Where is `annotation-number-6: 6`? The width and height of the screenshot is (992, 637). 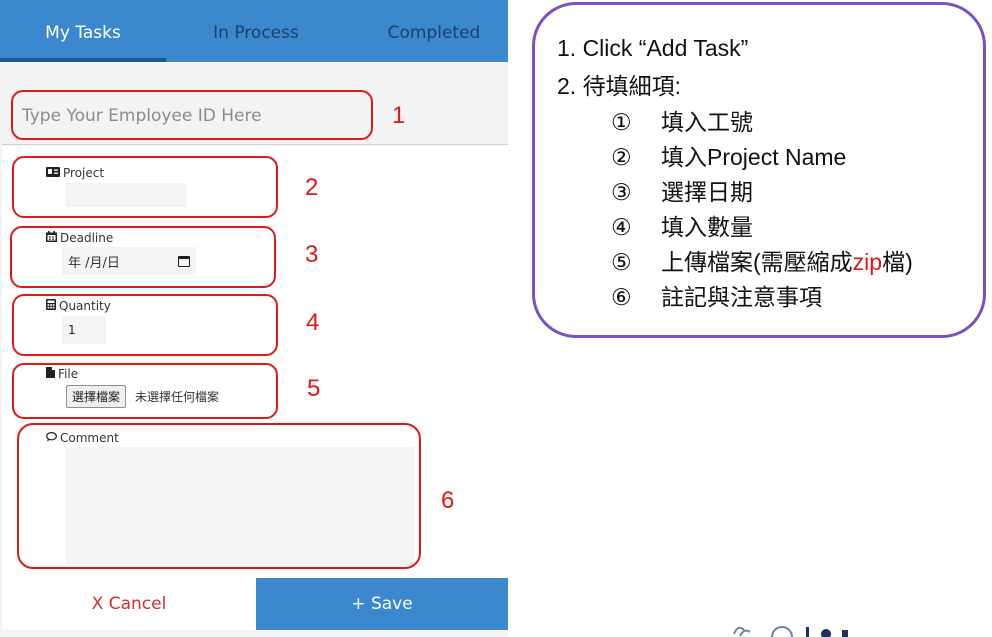
annotation-number-6: 6 is located at coordinates (448, 500).